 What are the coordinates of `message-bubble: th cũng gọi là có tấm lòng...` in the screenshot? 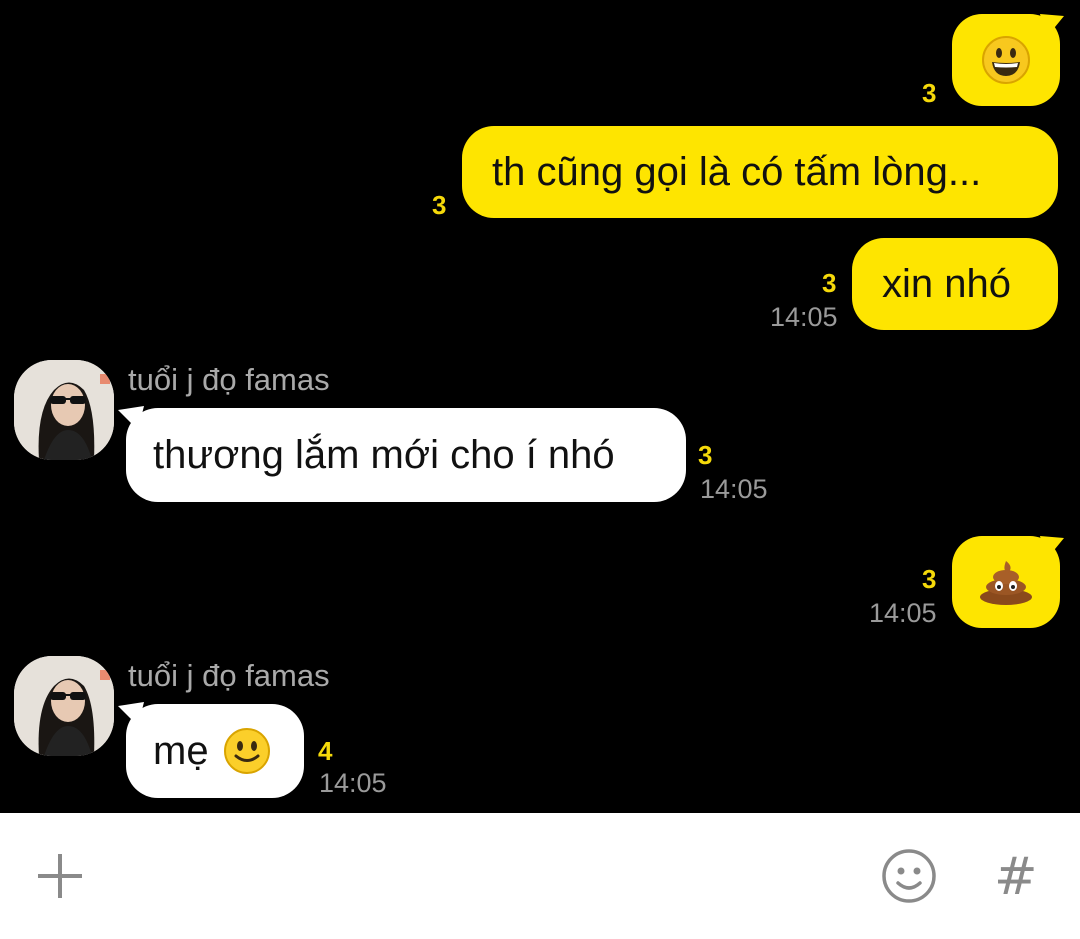 It's located at (760, 172).